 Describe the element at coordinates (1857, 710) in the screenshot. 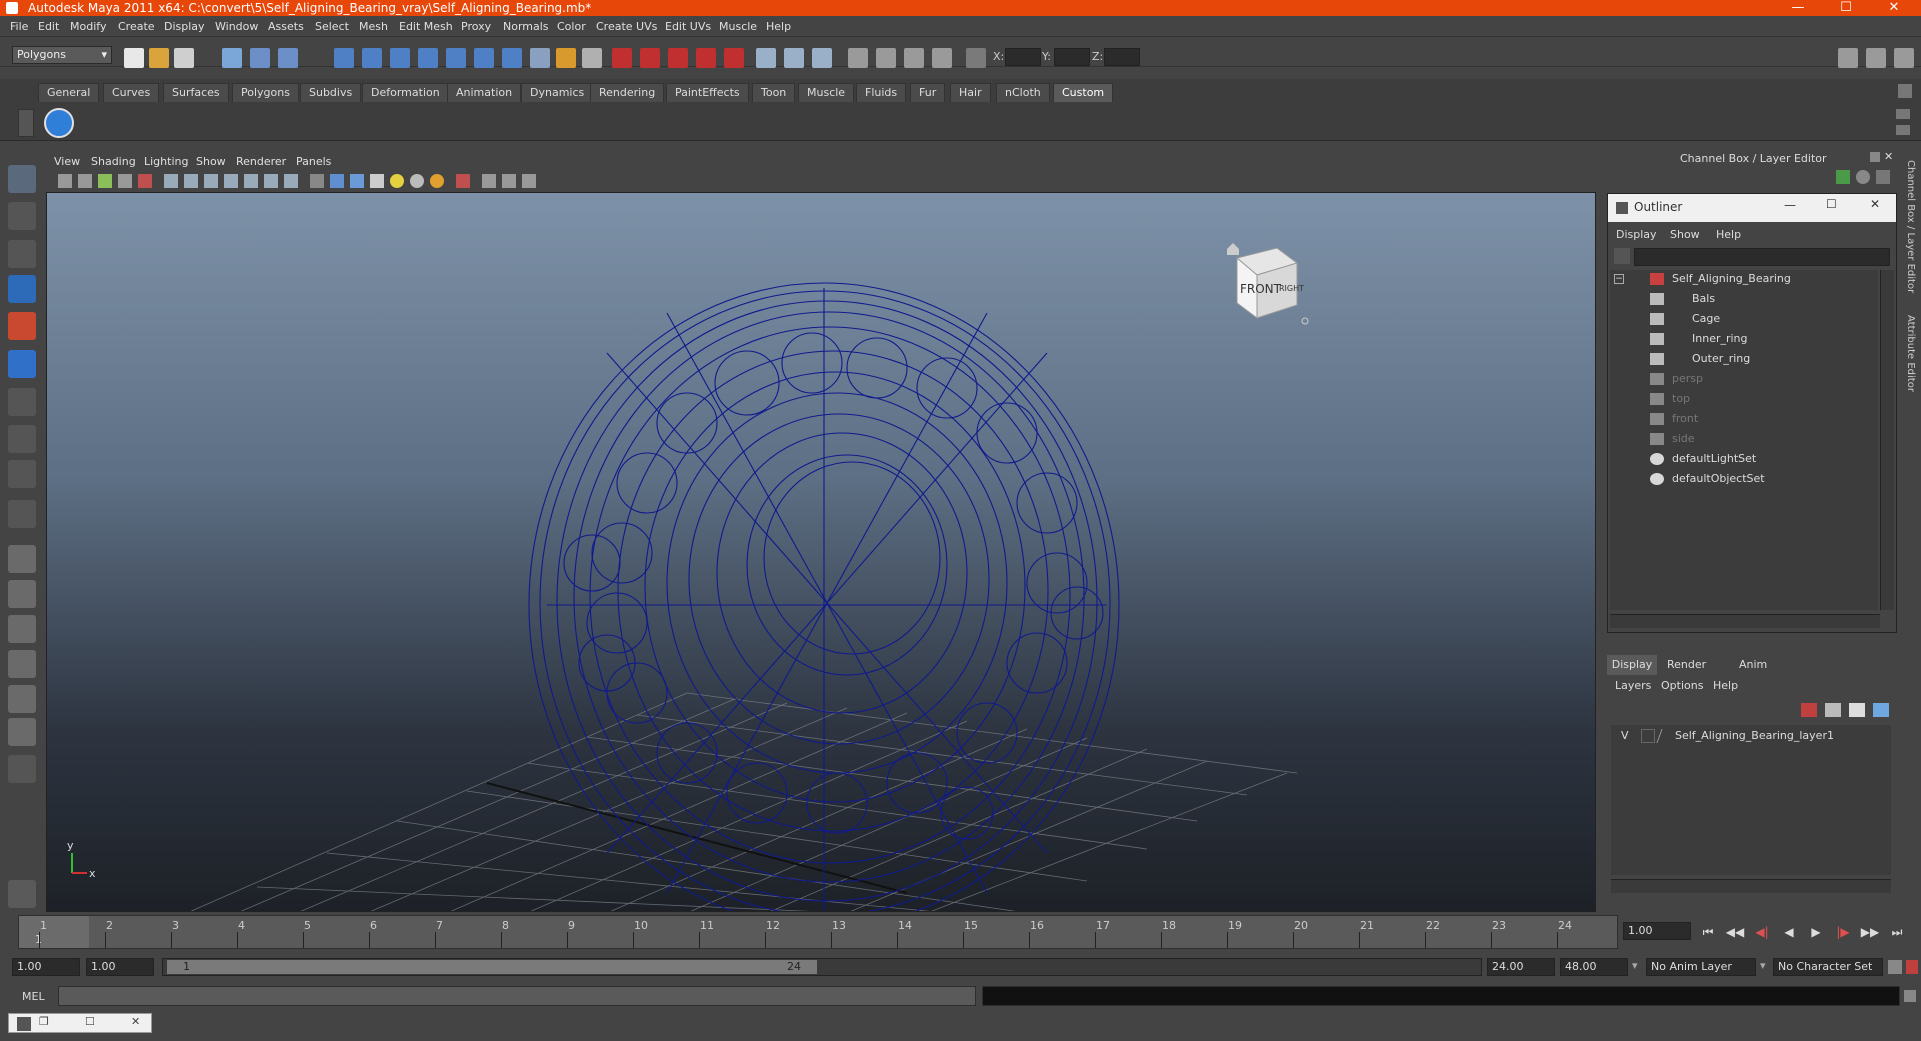

I see `new-layer-icon` at that location.